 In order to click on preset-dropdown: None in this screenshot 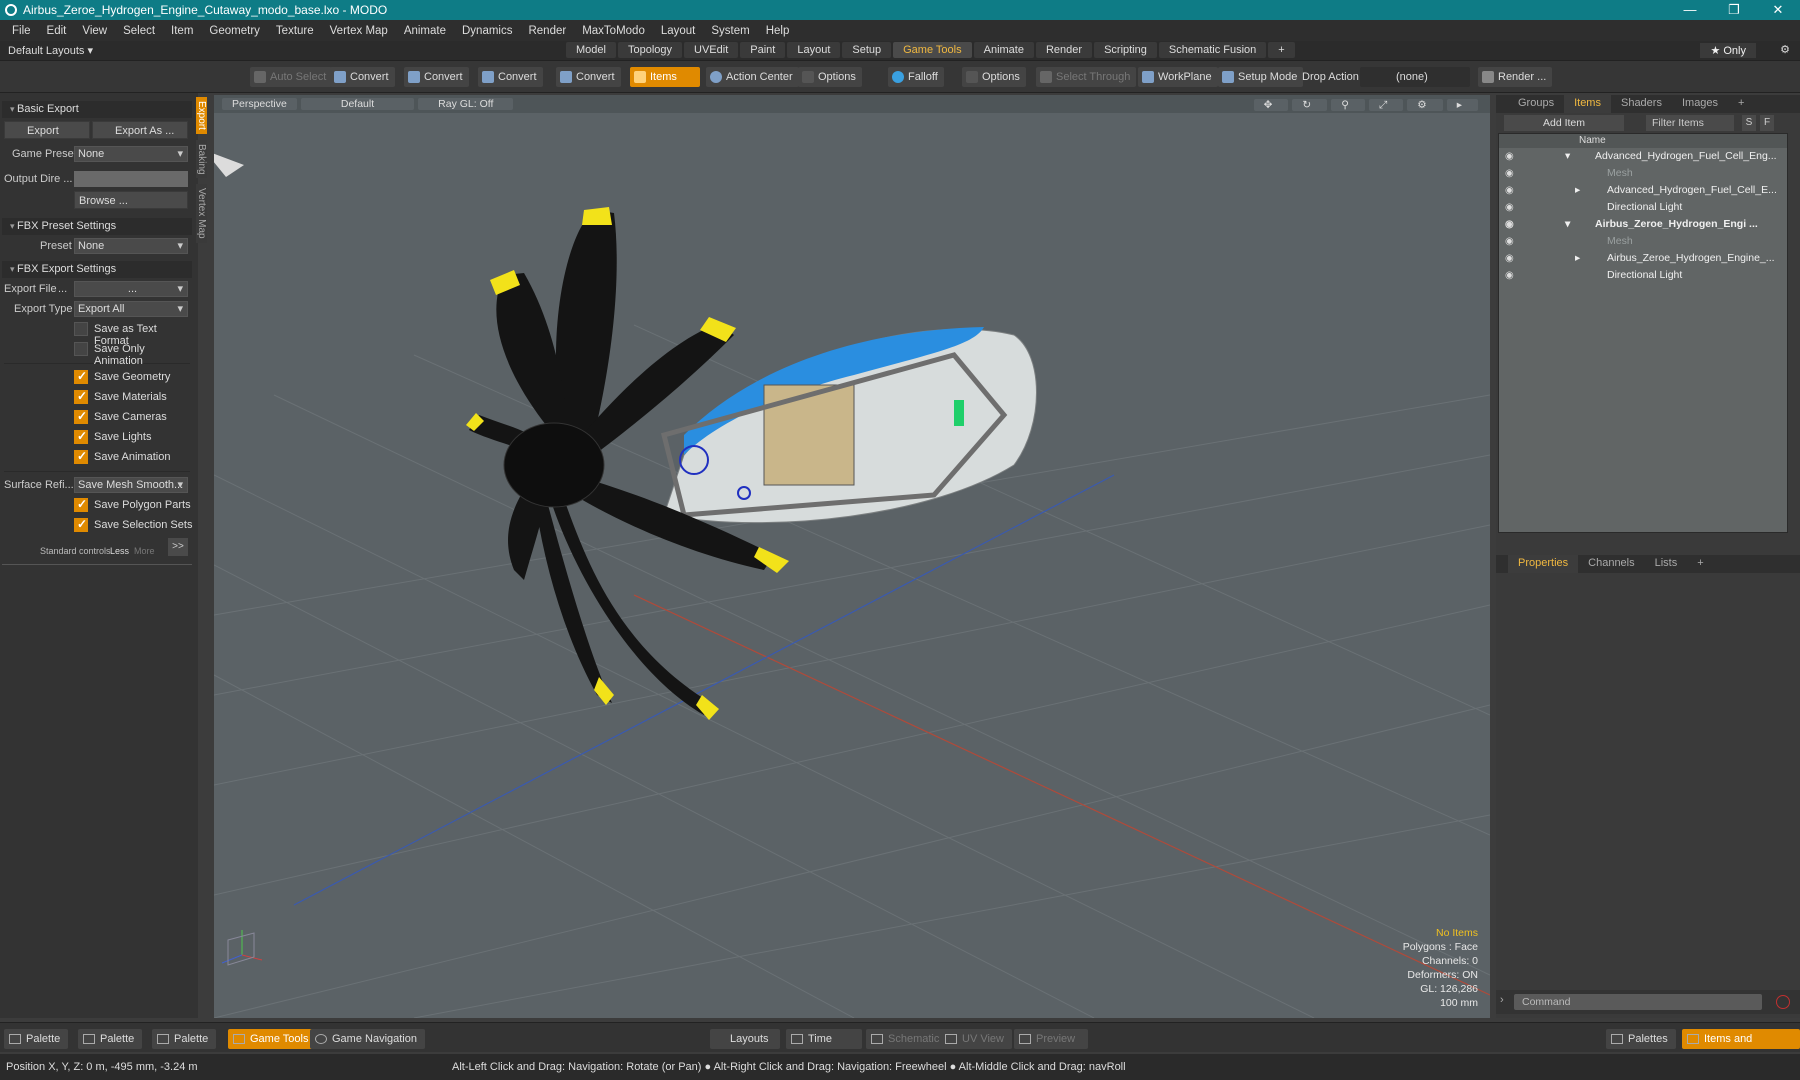, I will do `click(131, 246)`.